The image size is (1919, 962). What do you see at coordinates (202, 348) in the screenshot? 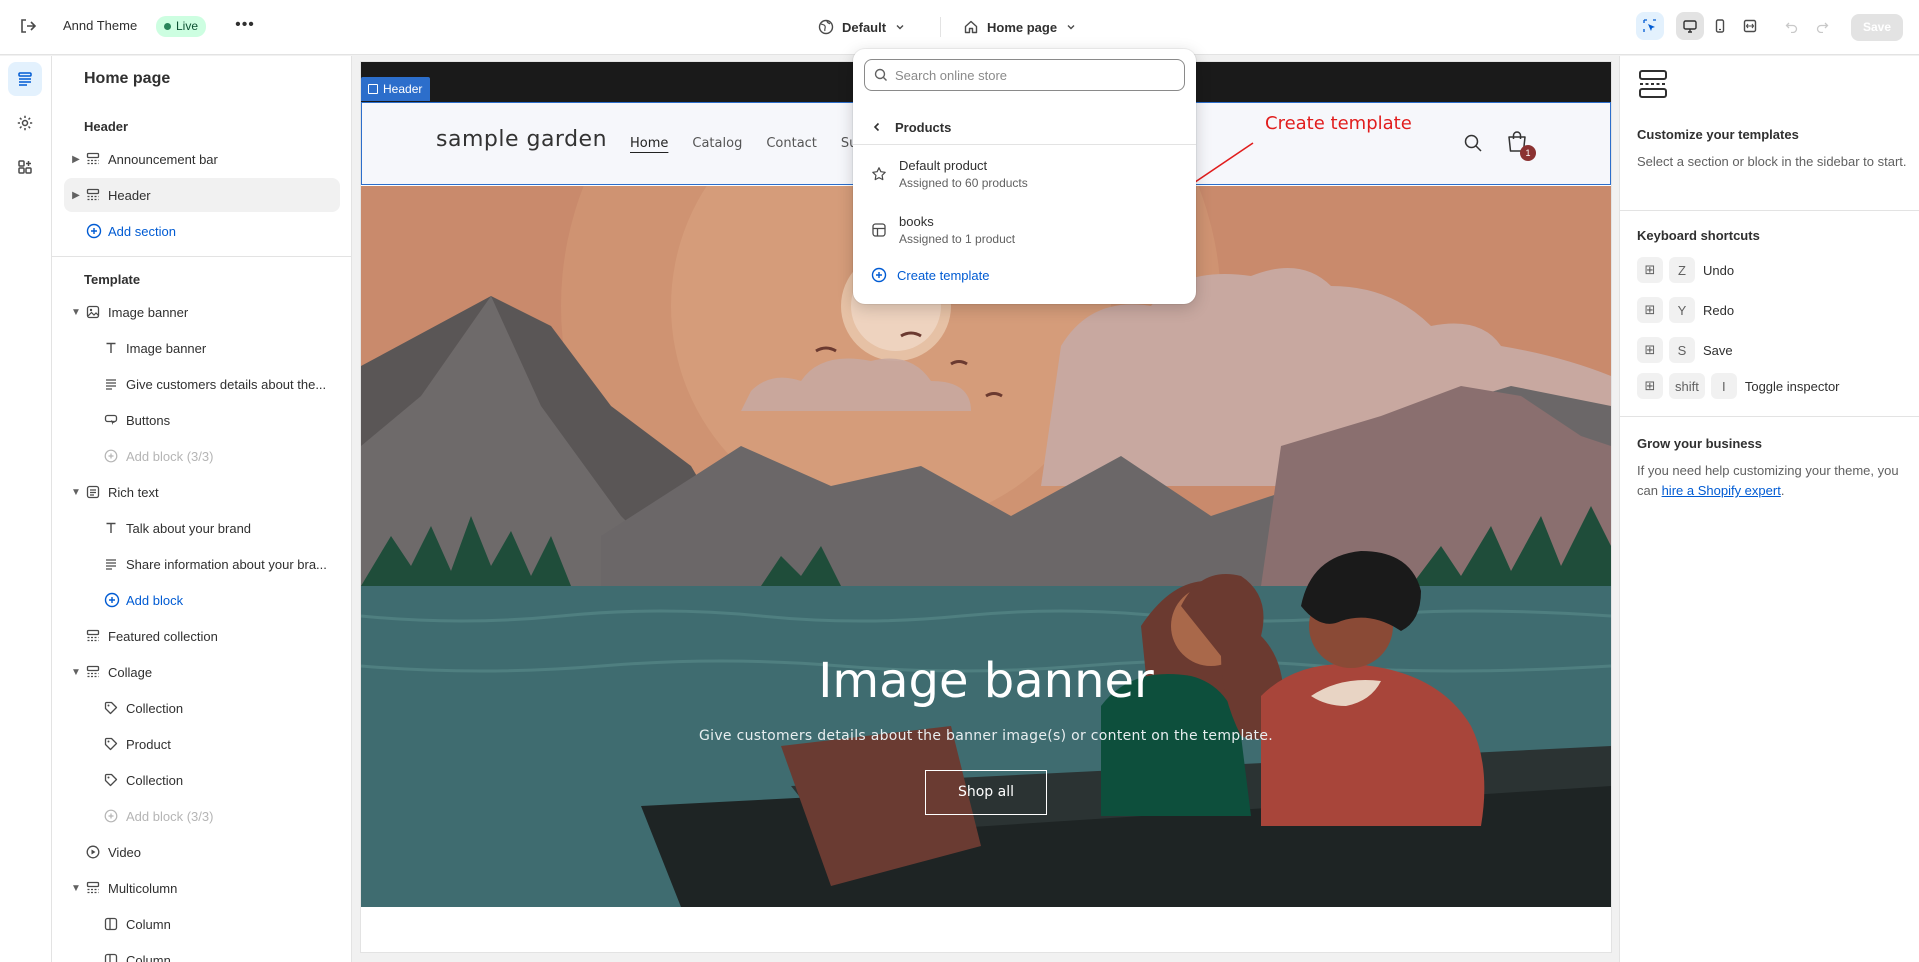
I see `block-heading: Image banner` at bounding box center [202, 348].